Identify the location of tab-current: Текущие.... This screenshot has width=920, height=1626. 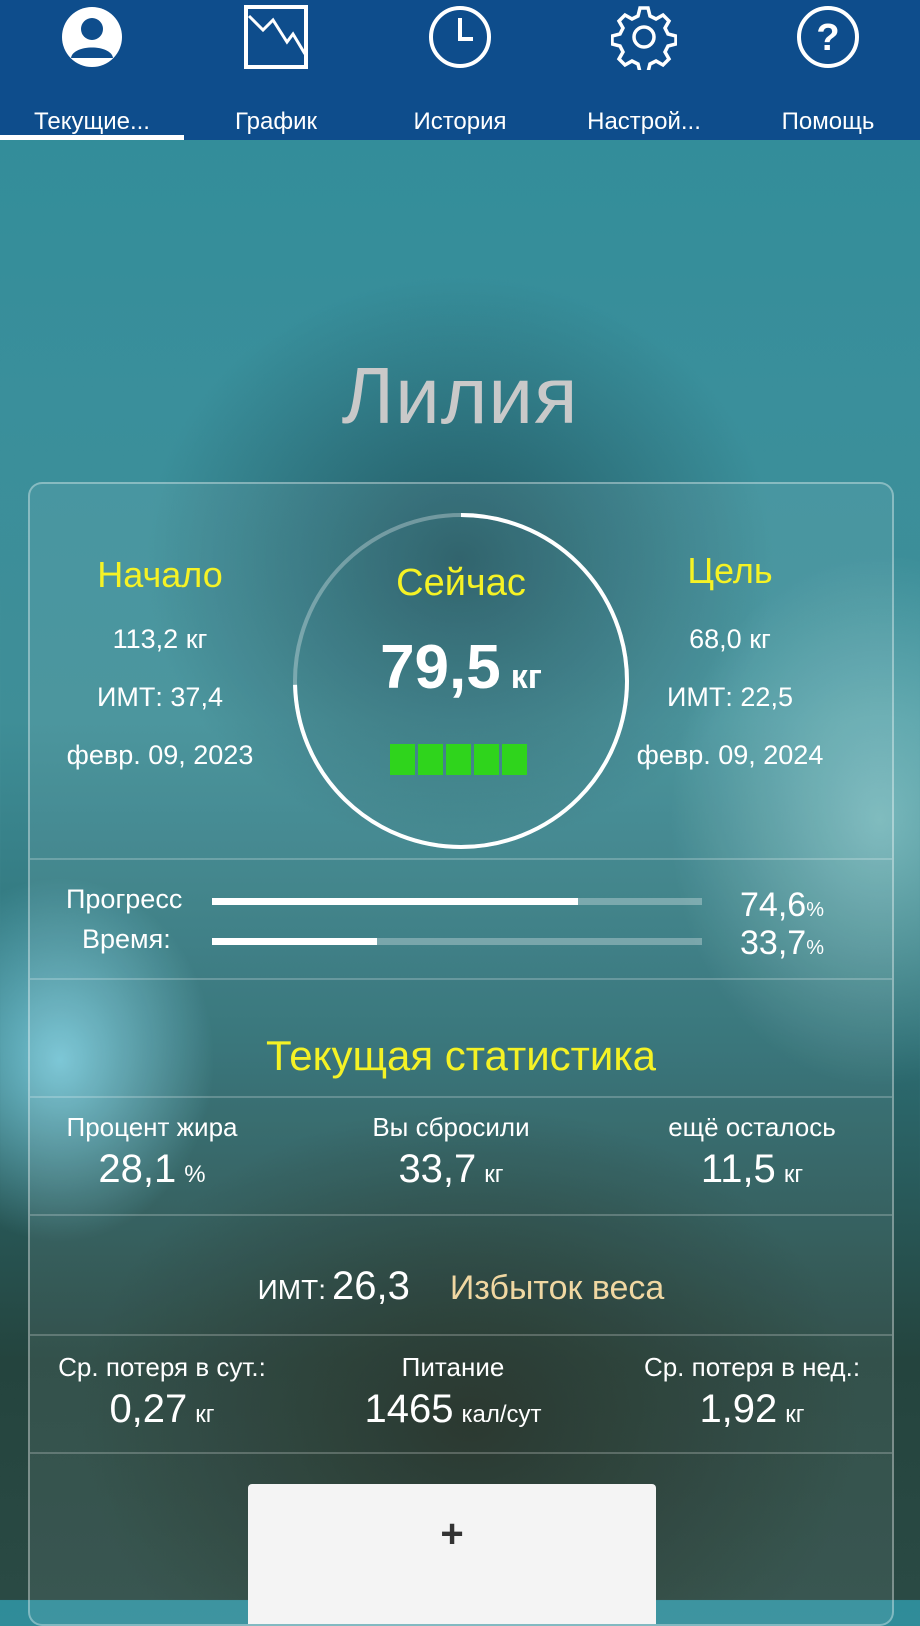
(92, 70).